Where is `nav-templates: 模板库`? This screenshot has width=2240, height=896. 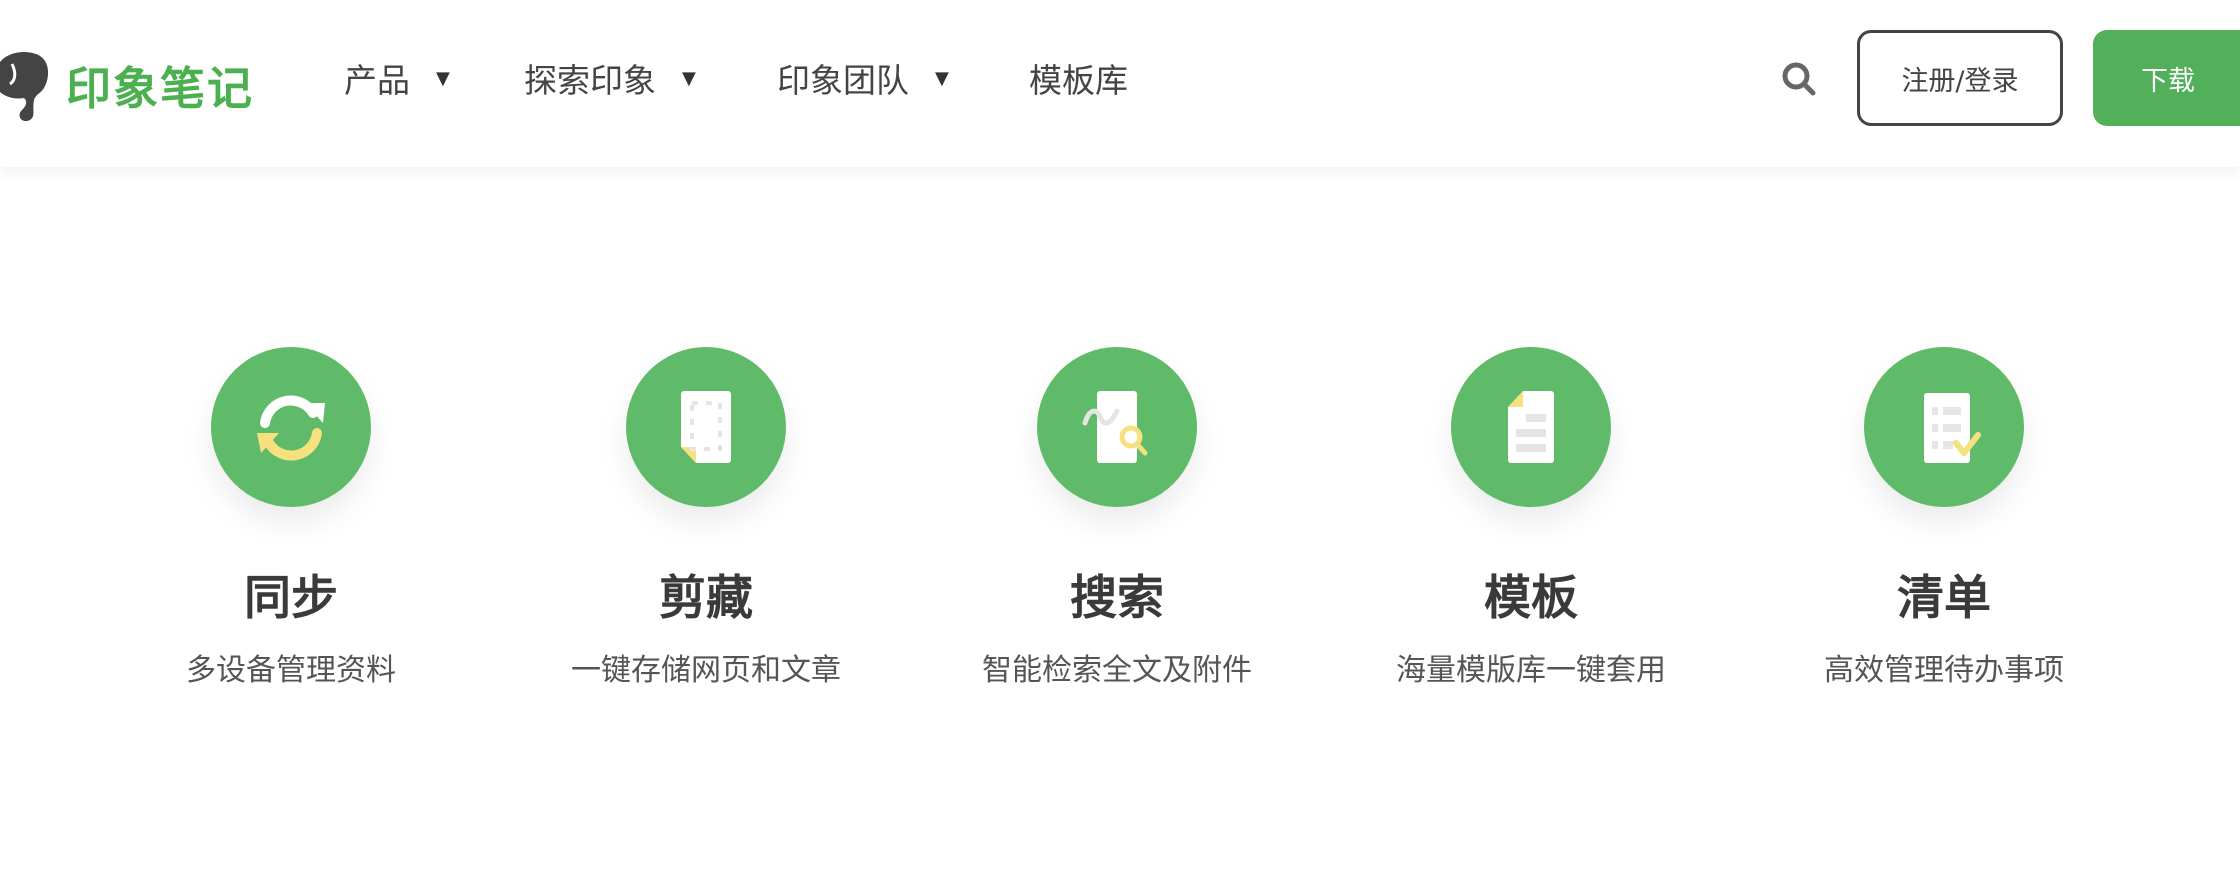 nav-templates: 模板库 is located at coordinates (1078, 78).